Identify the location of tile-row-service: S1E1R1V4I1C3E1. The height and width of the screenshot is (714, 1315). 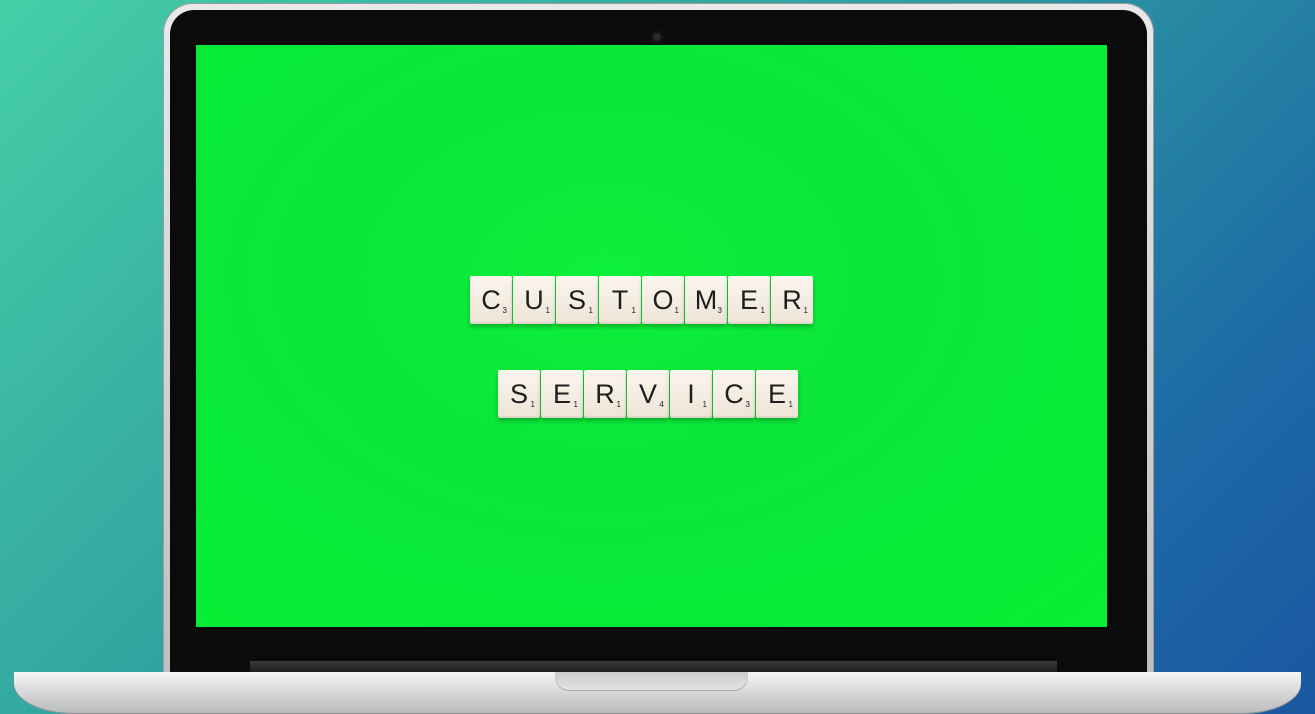
(648, 394).